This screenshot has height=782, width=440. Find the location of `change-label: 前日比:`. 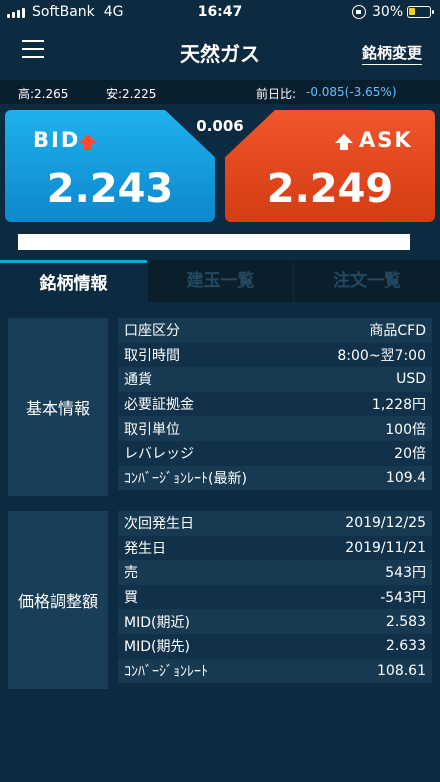

change-label: 前日比: is located at coordinates (276, 94).